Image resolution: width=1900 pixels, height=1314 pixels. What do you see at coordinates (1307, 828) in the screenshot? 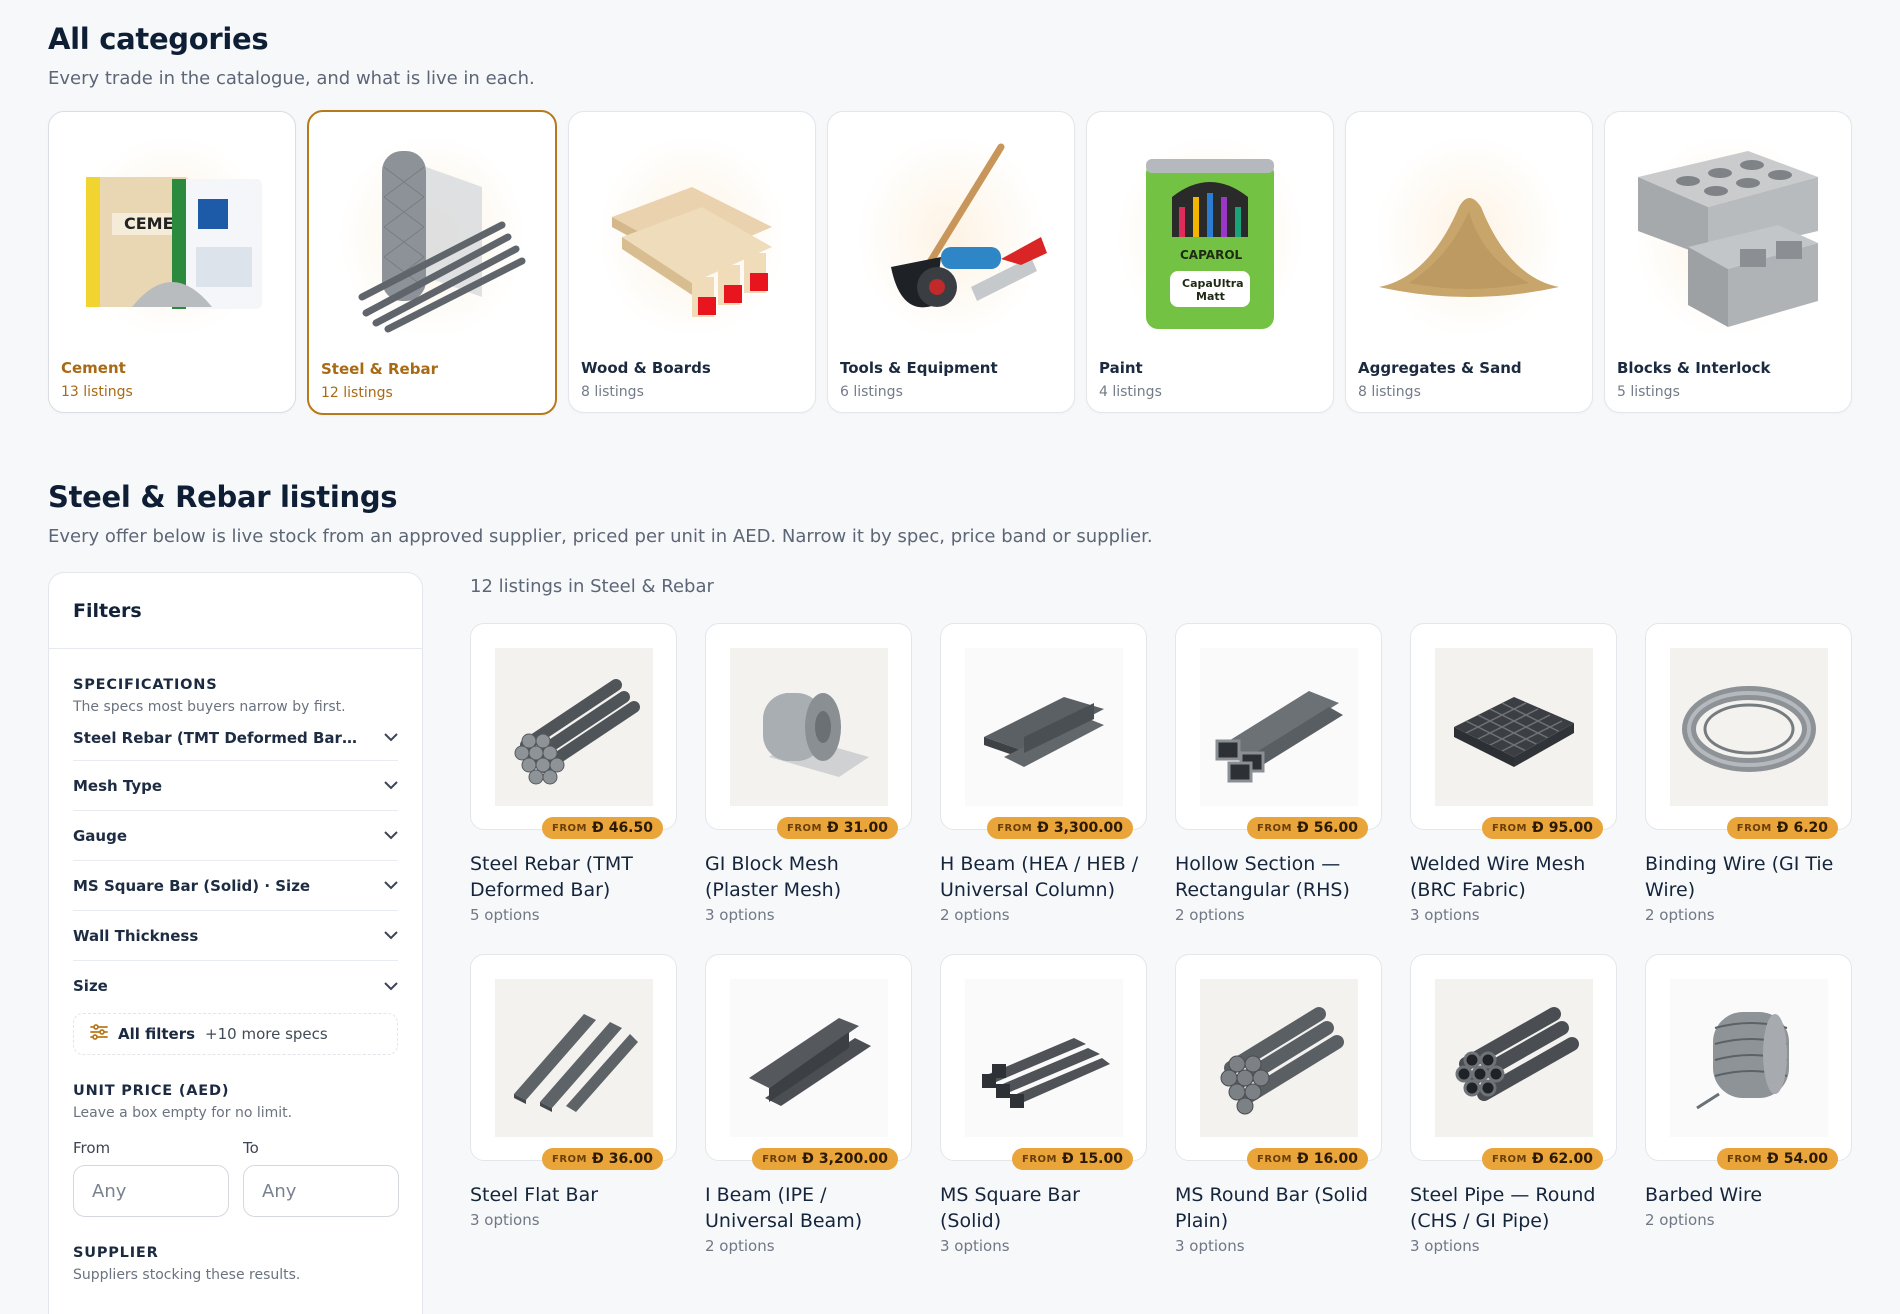
I see `price-badge: FROM Ð 56.00` at bounding box center [1307, 828].